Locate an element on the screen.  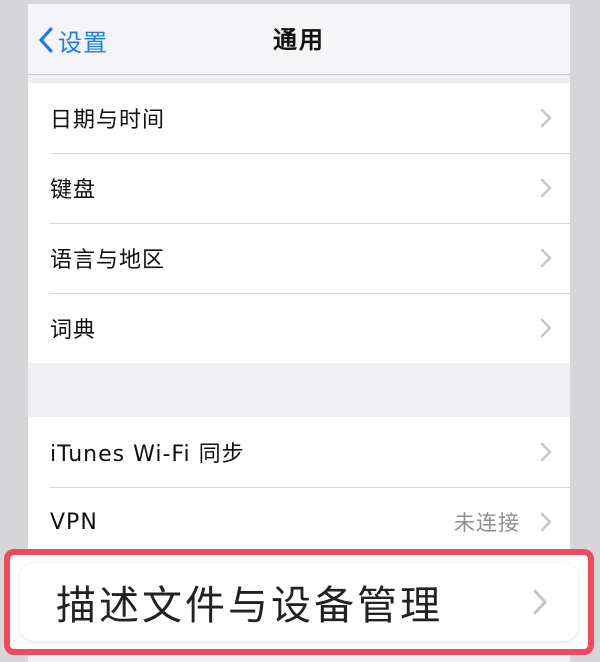
list-item-keyboard: 键盘 is located at coordinates (299, 188).